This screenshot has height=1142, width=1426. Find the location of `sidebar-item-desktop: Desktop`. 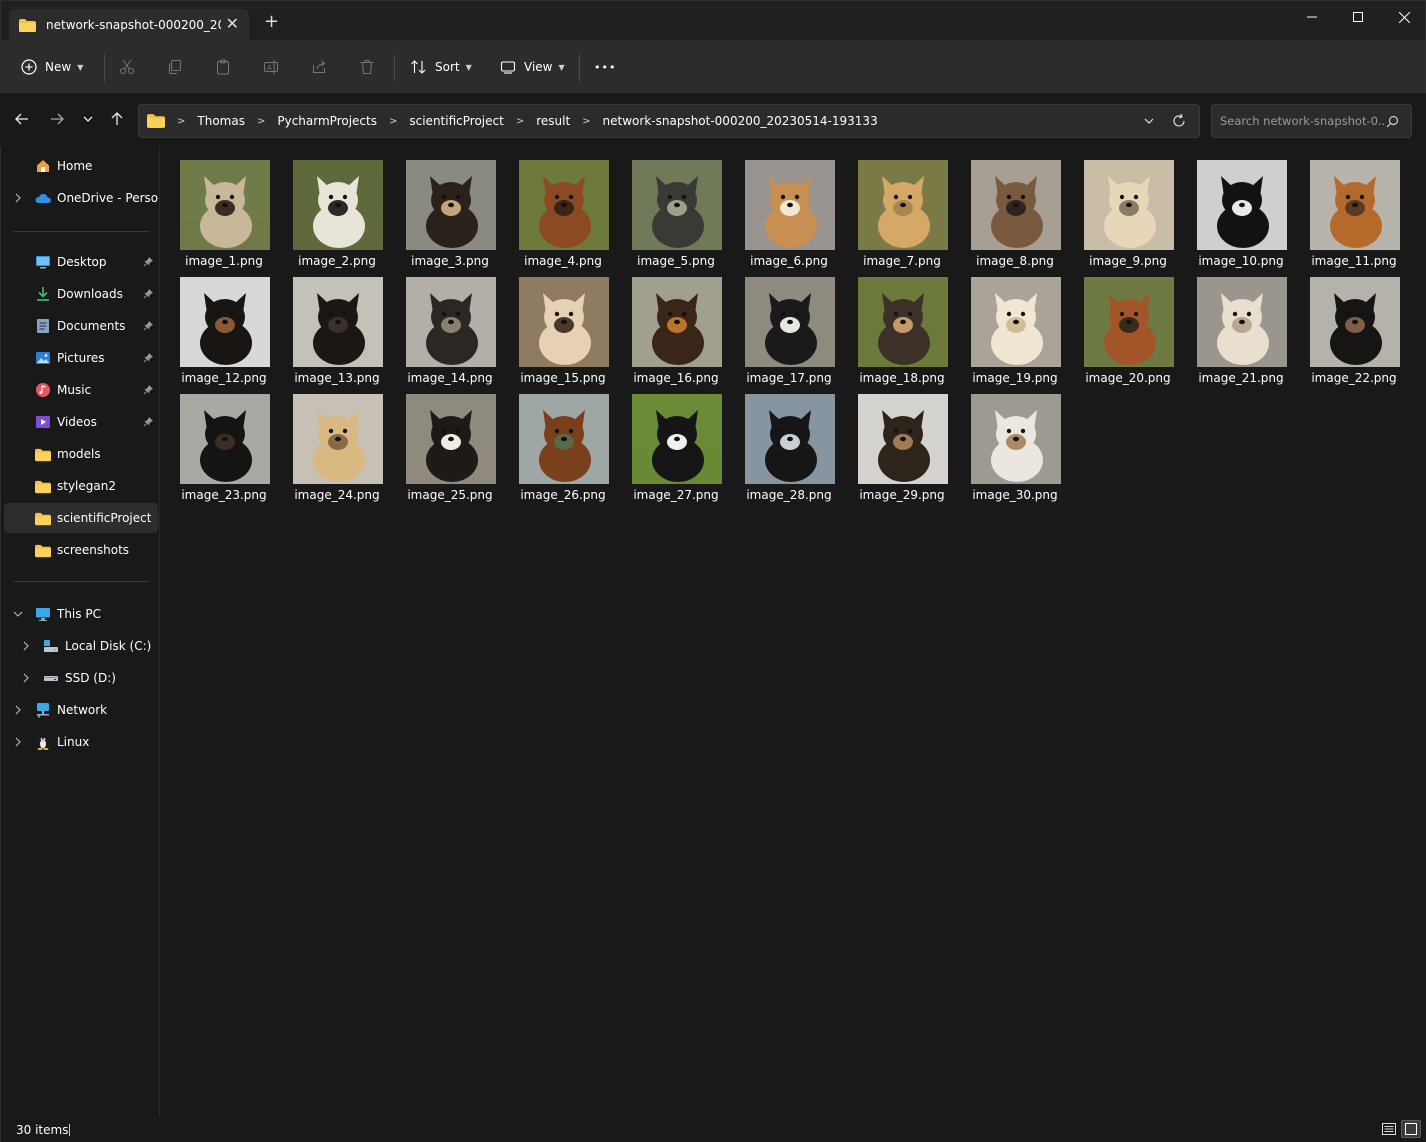

sidebar-item-desktop: Desktop is located at coordinates (81, 262).